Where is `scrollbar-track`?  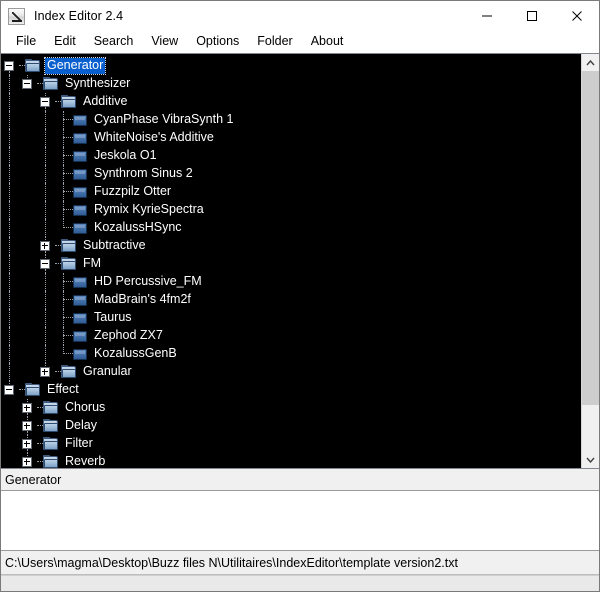 scrollbar-track is located at coordinates (590, 261).